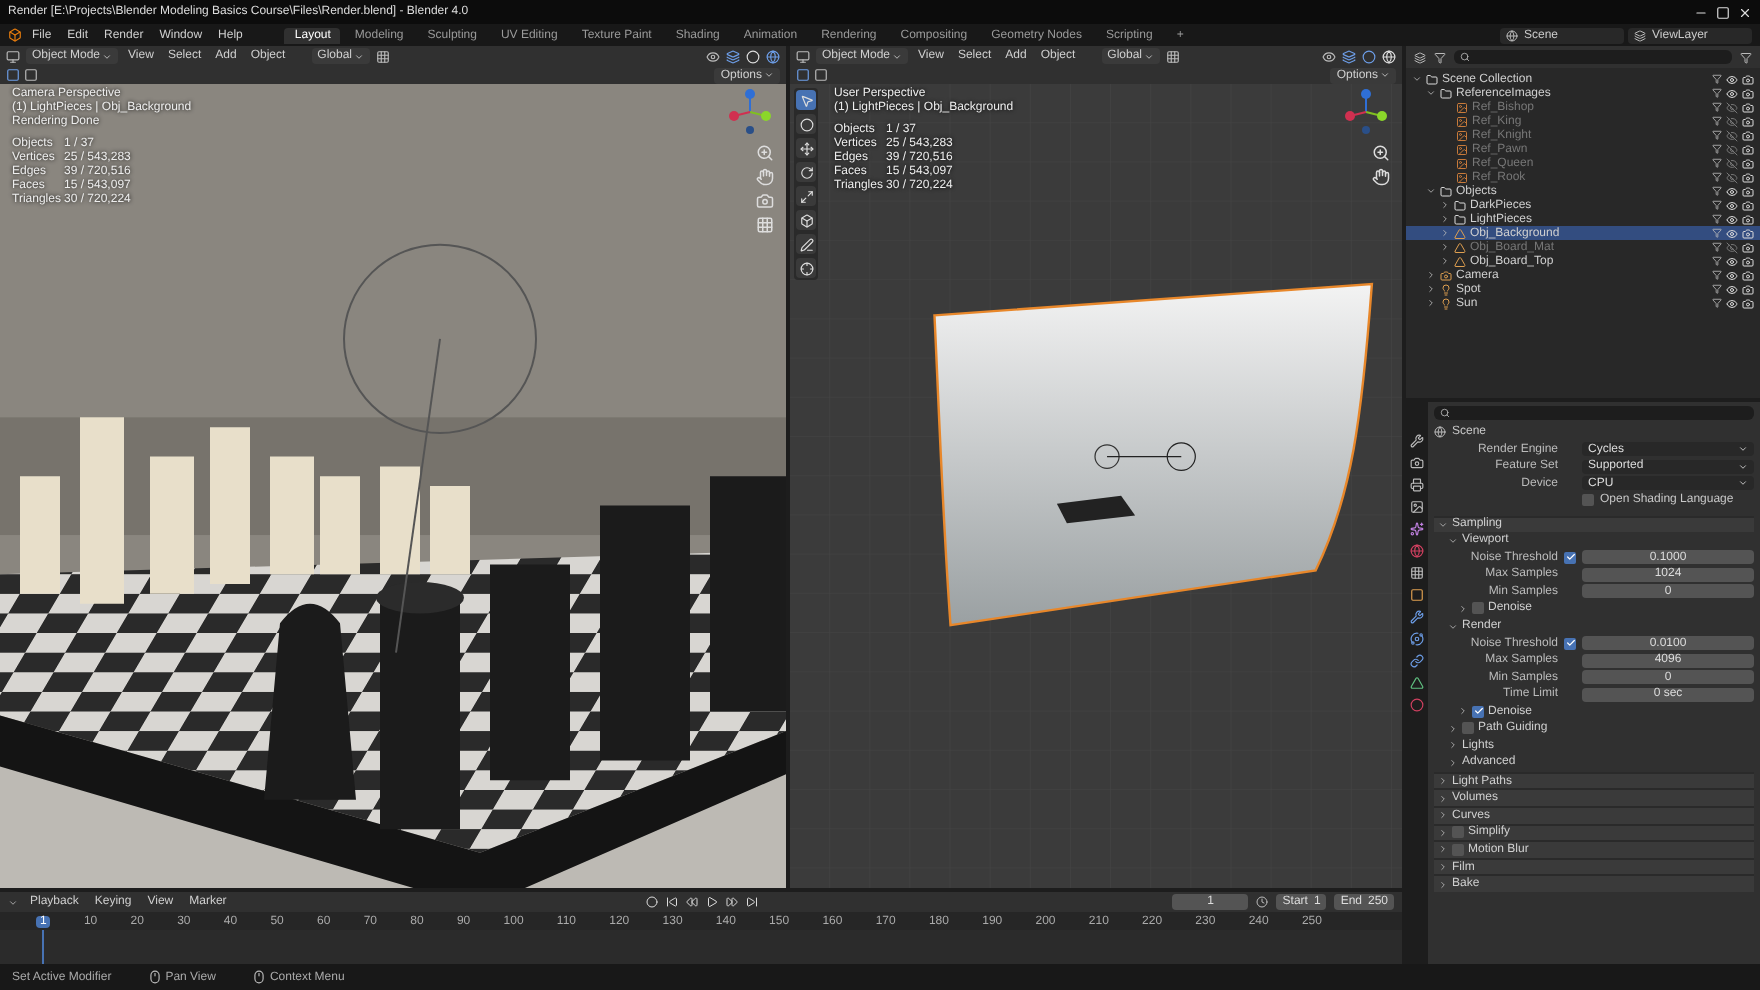  What do you see at coordinates (15, 35) in the screenshot?
I see `logo-icon` at bounding box center [15, 35].